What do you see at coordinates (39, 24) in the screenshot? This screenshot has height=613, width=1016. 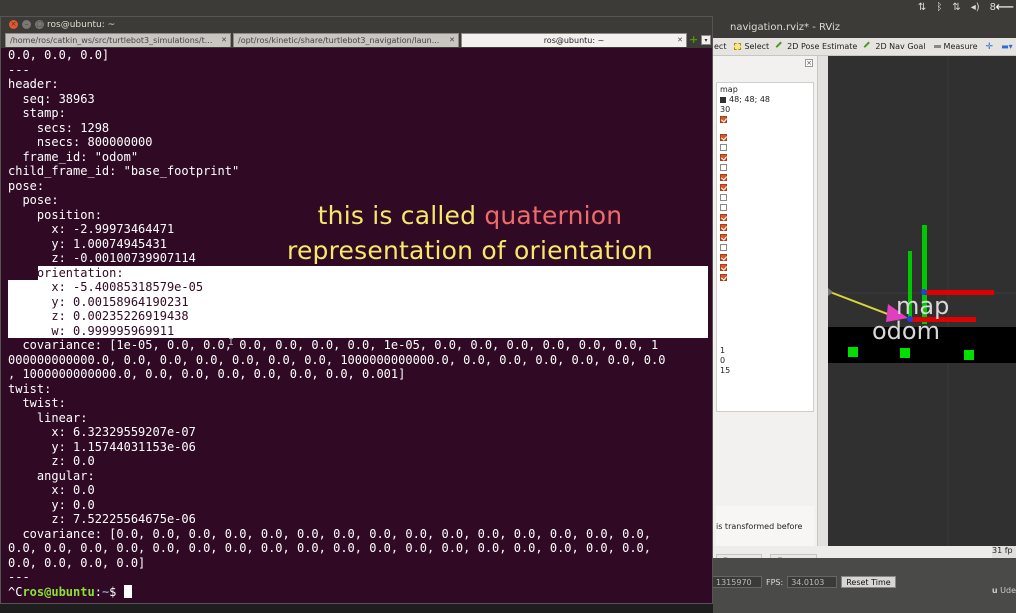 I see `maximize-icon: □` at bounding box center [39, 24].